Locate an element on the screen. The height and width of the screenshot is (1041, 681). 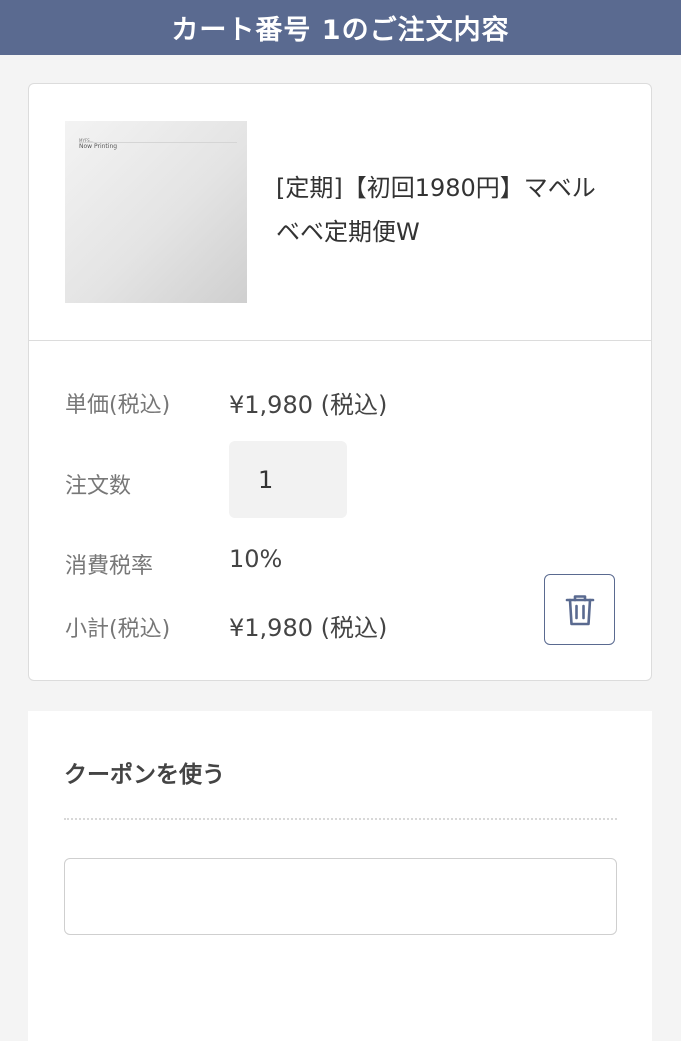
page-header: カート番号 1のご注文内容 is located at coordinates (340, 27).